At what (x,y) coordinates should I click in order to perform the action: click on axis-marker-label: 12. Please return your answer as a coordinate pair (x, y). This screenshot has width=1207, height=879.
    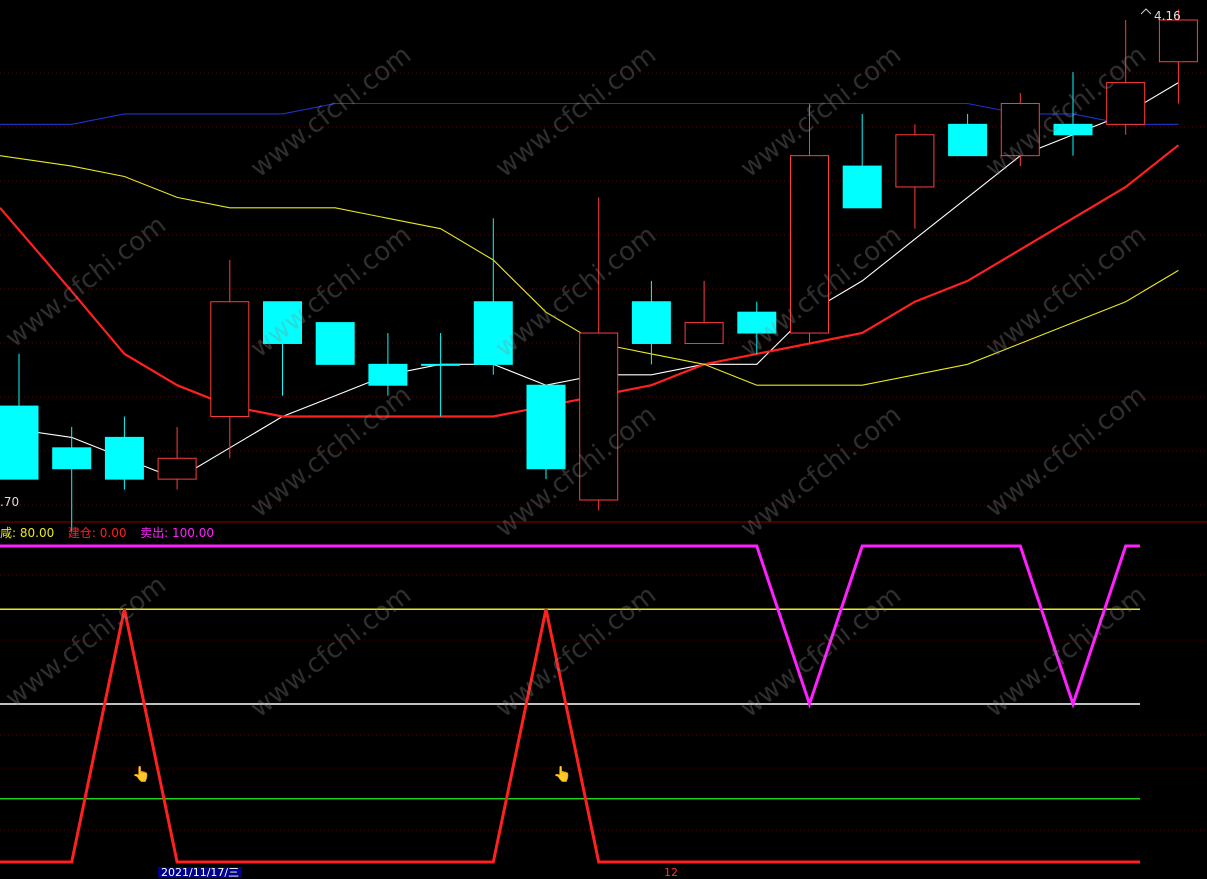
    Looking at the image, I should click on (671, 872).